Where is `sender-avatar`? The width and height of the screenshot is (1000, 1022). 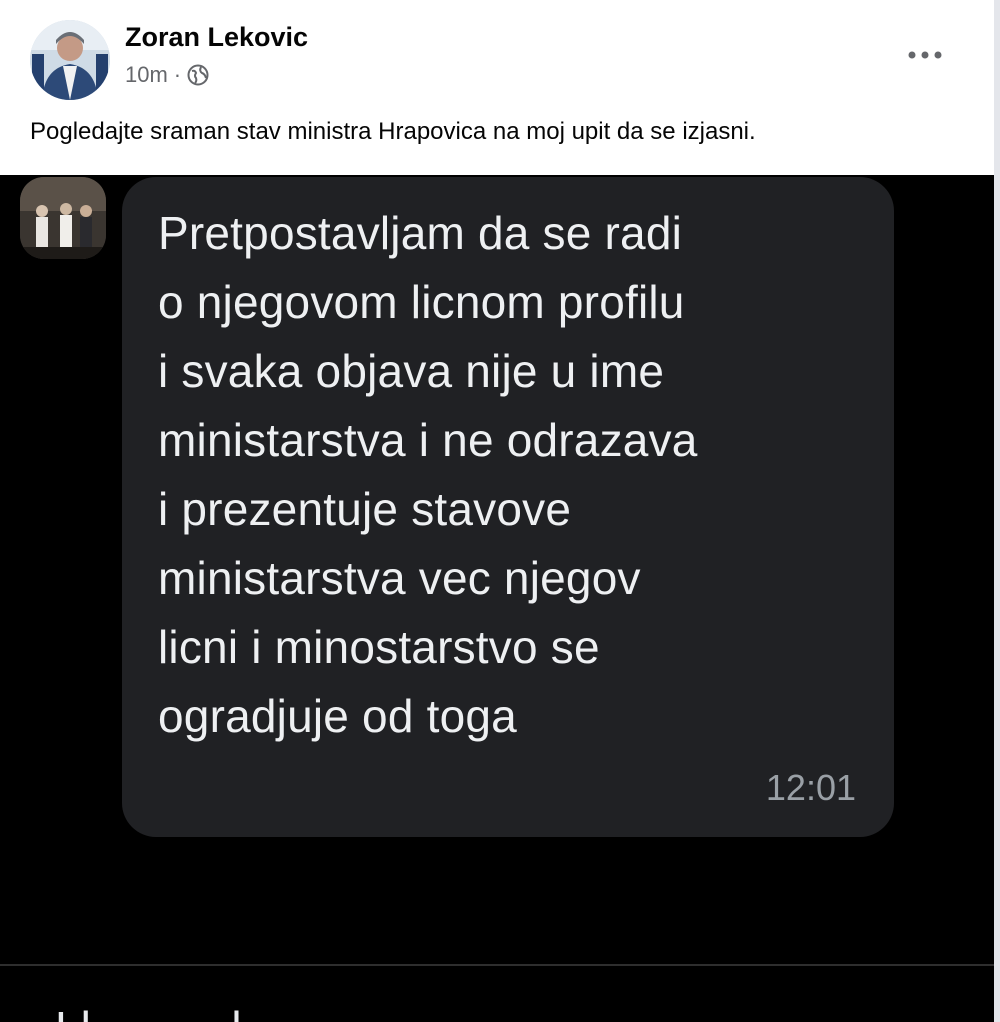
sender-avatar is located at coordinates (63, 218).